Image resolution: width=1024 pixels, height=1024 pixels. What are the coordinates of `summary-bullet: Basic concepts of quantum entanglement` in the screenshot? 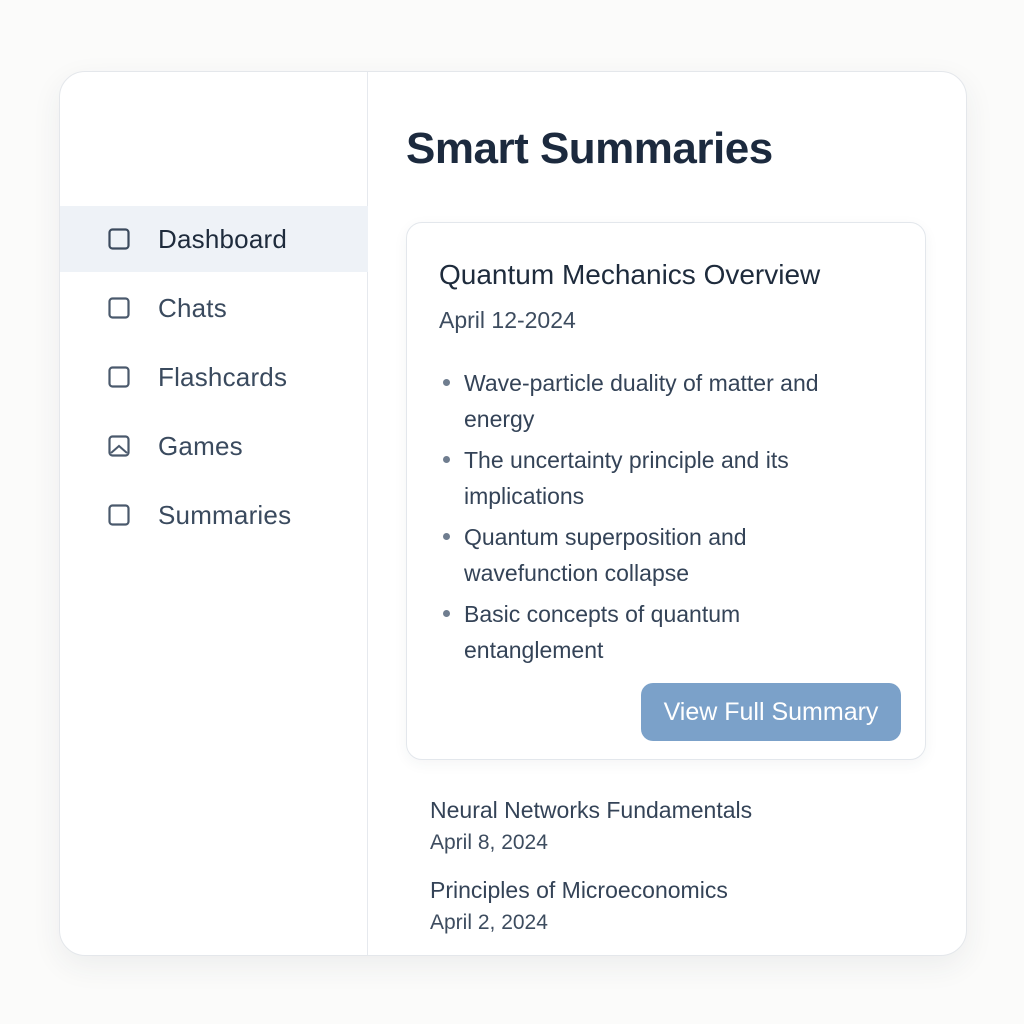 It's located at (659, 632).